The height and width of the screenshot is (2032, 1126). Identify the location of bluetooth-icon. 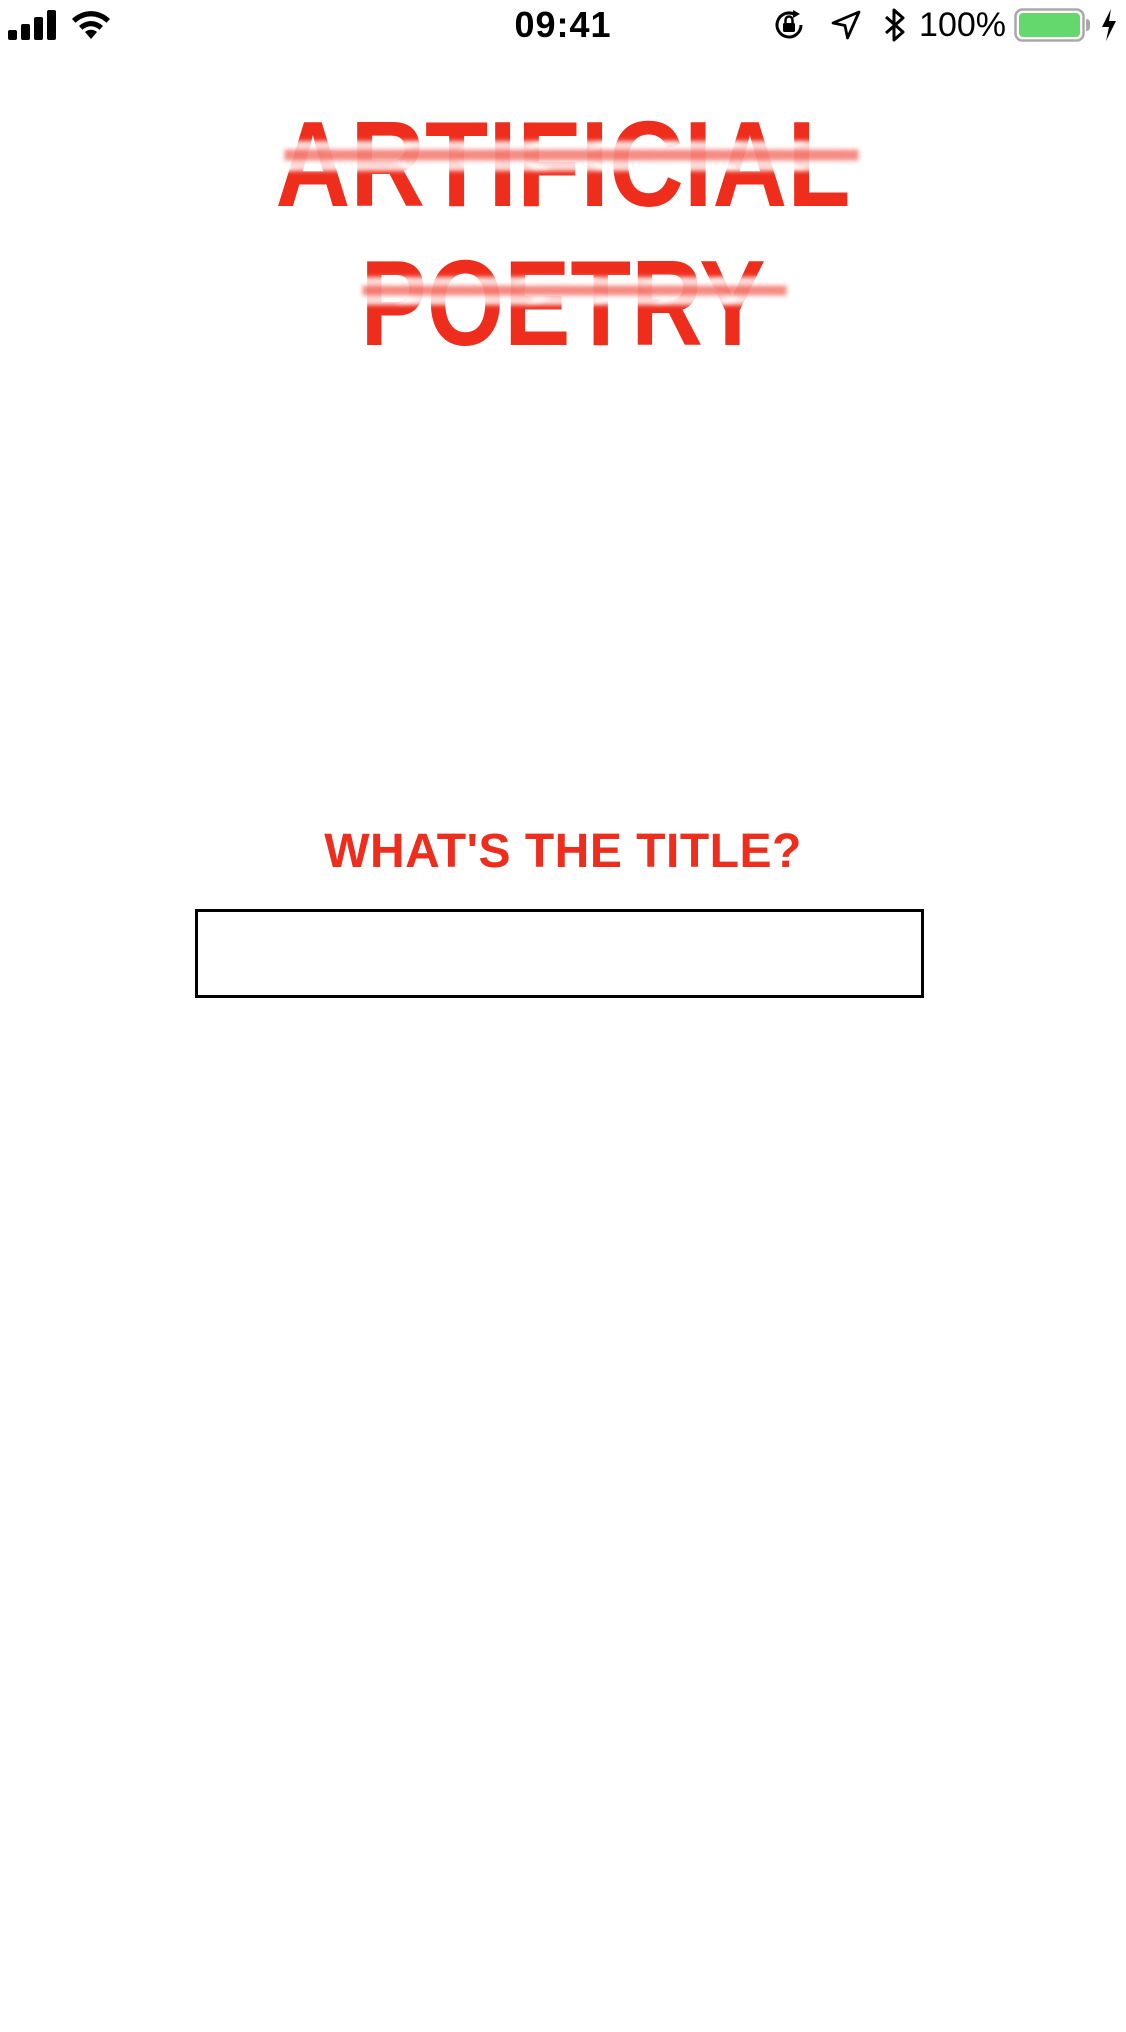
(895, 25).